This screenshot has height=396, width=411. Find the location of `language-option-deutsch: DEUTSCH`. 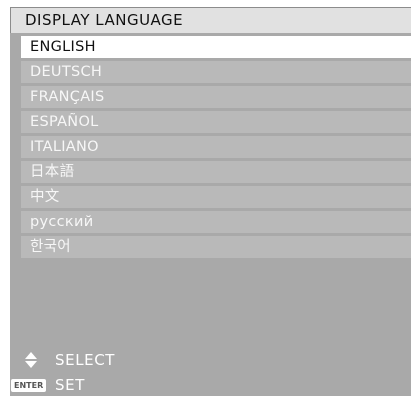

language-option-deutsch: DEUTSCH is located at coordinates (216, 72).